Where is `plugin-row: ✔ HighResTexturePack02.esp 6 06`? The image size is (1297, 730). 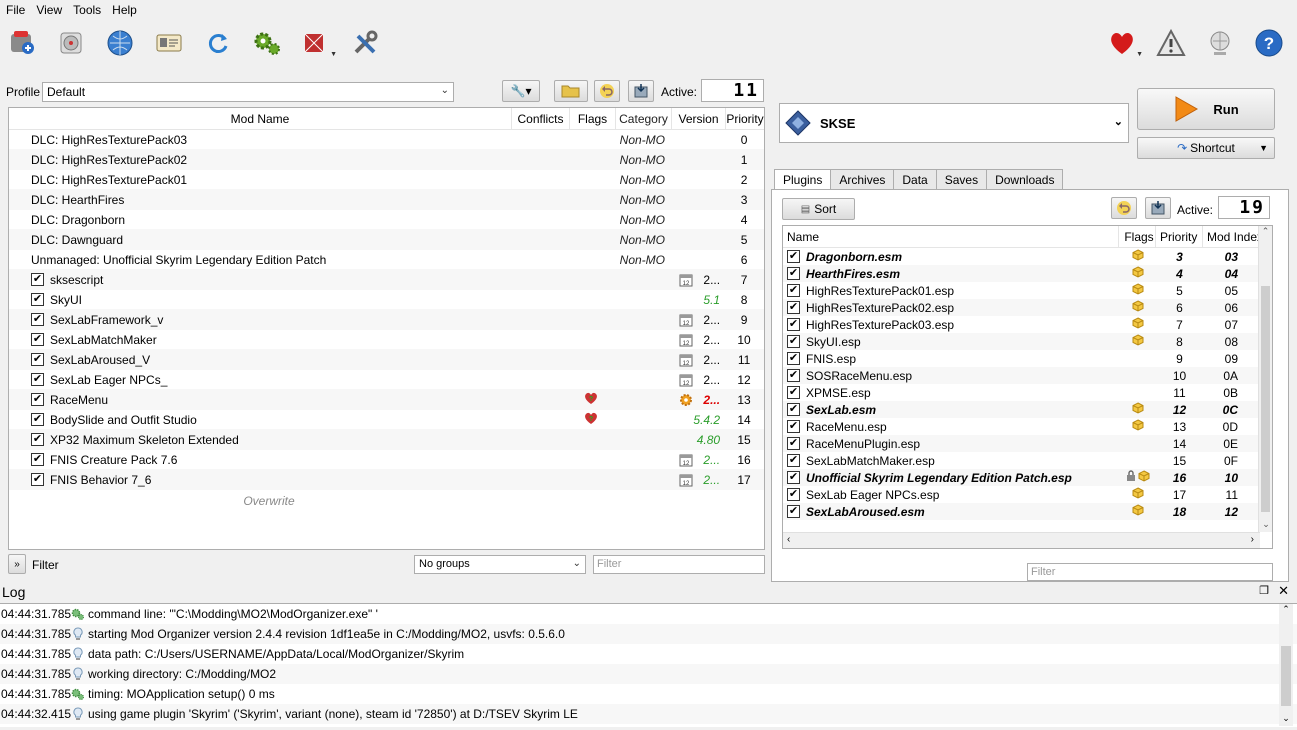 plugin-row: ✔ HighResTexturePack02.esp 6 06 is located at coordinates (1027, 307).